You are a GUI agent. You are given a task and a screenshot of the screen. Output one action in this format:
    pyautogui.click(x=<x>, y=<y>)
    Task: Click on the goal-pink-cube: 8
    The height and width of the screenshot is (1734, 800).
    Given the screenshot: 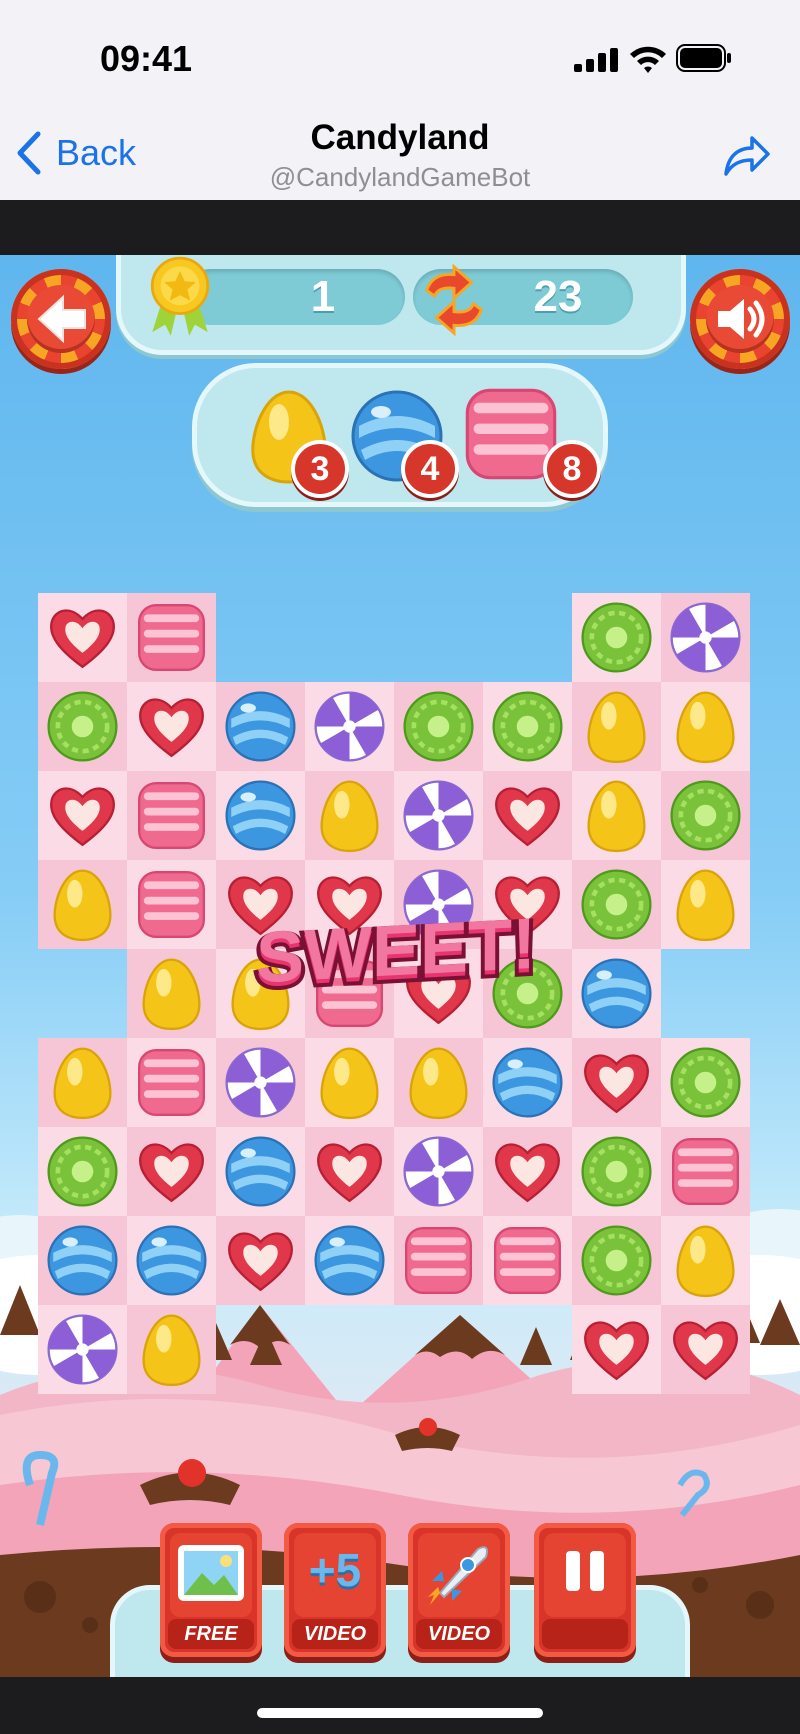 What is the action you would take?
    pyautogui.click(x=530, y=440)
    